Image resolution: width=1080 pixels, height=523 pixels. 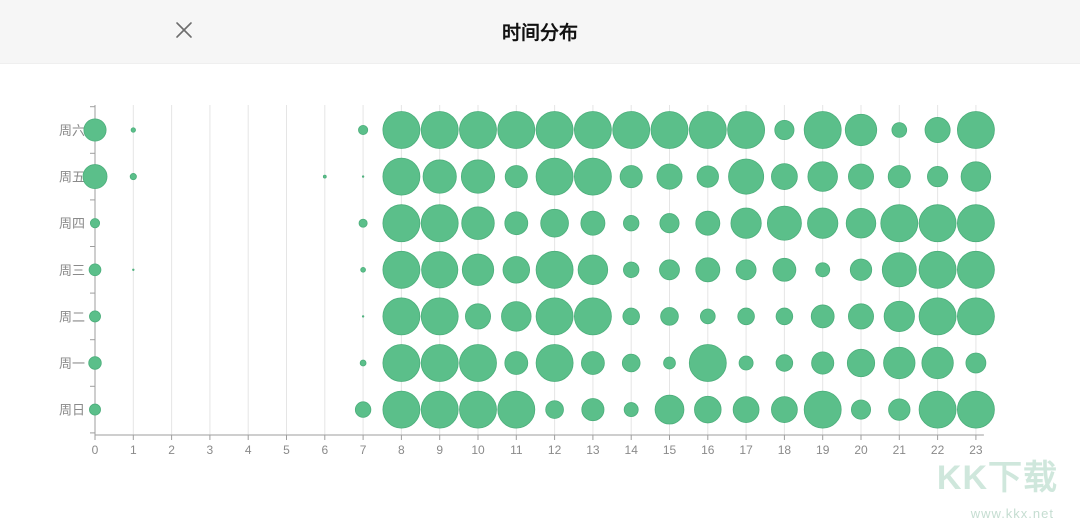 What do you see at coordinates (1012, 513) in the screenshot?
I see `watermark-url: www.kkx.net` at bounding box center [1012, 513].